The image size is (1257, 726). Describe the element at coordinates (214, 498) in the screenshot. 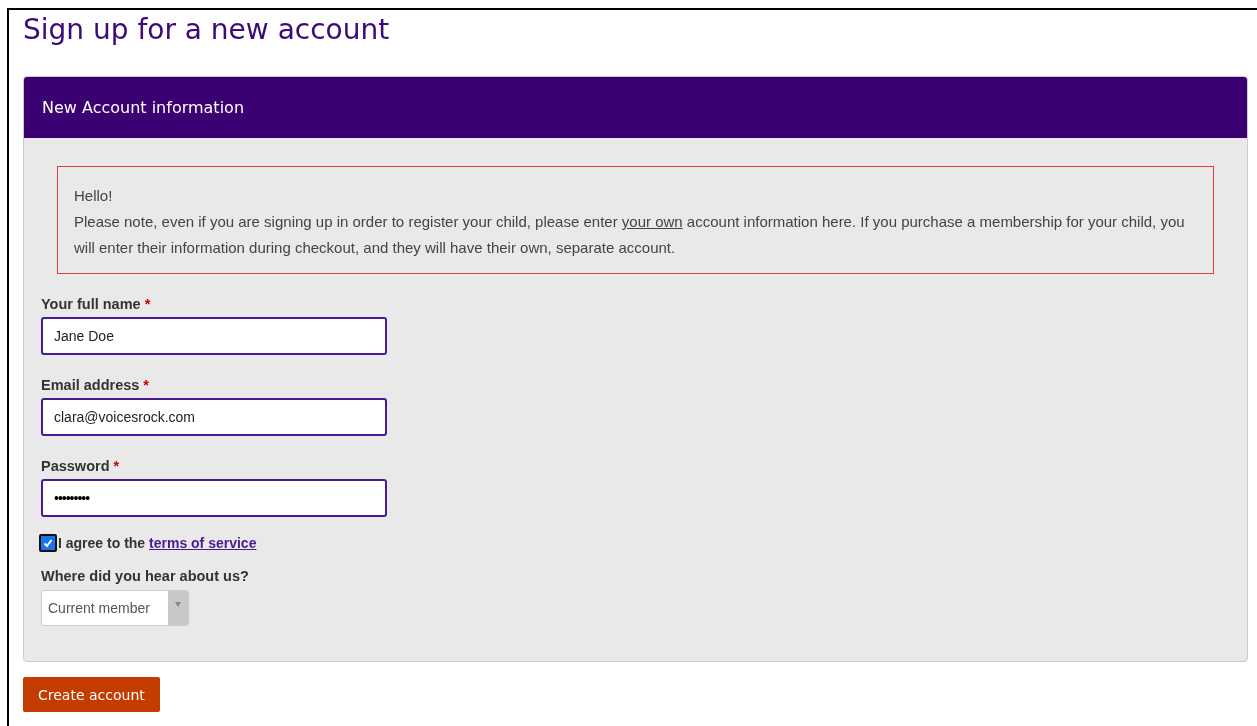

I see `input-field: •••••••••` at that location.